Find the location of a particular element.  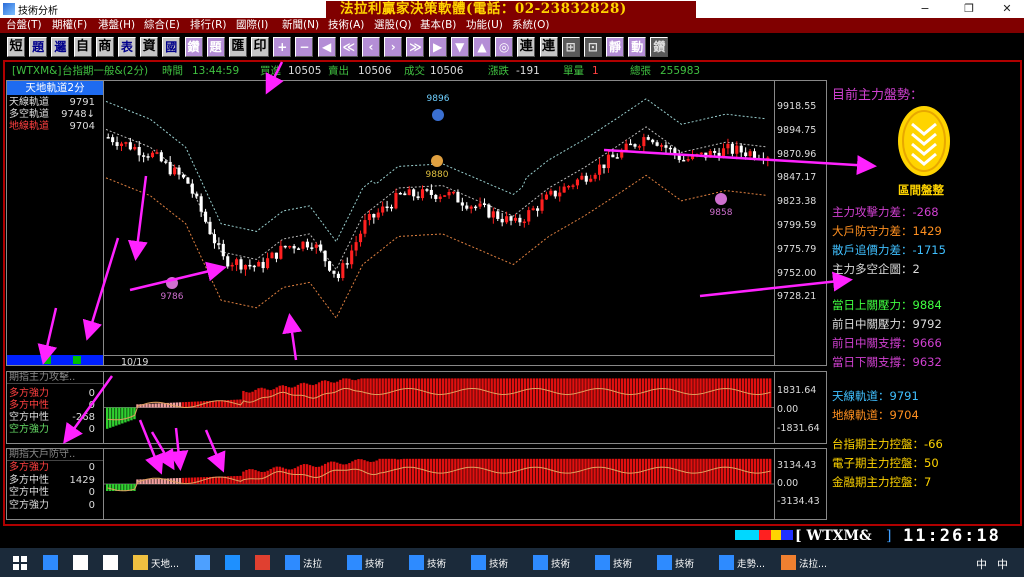

attack-value: -268 is located at coordinates (83, 417).